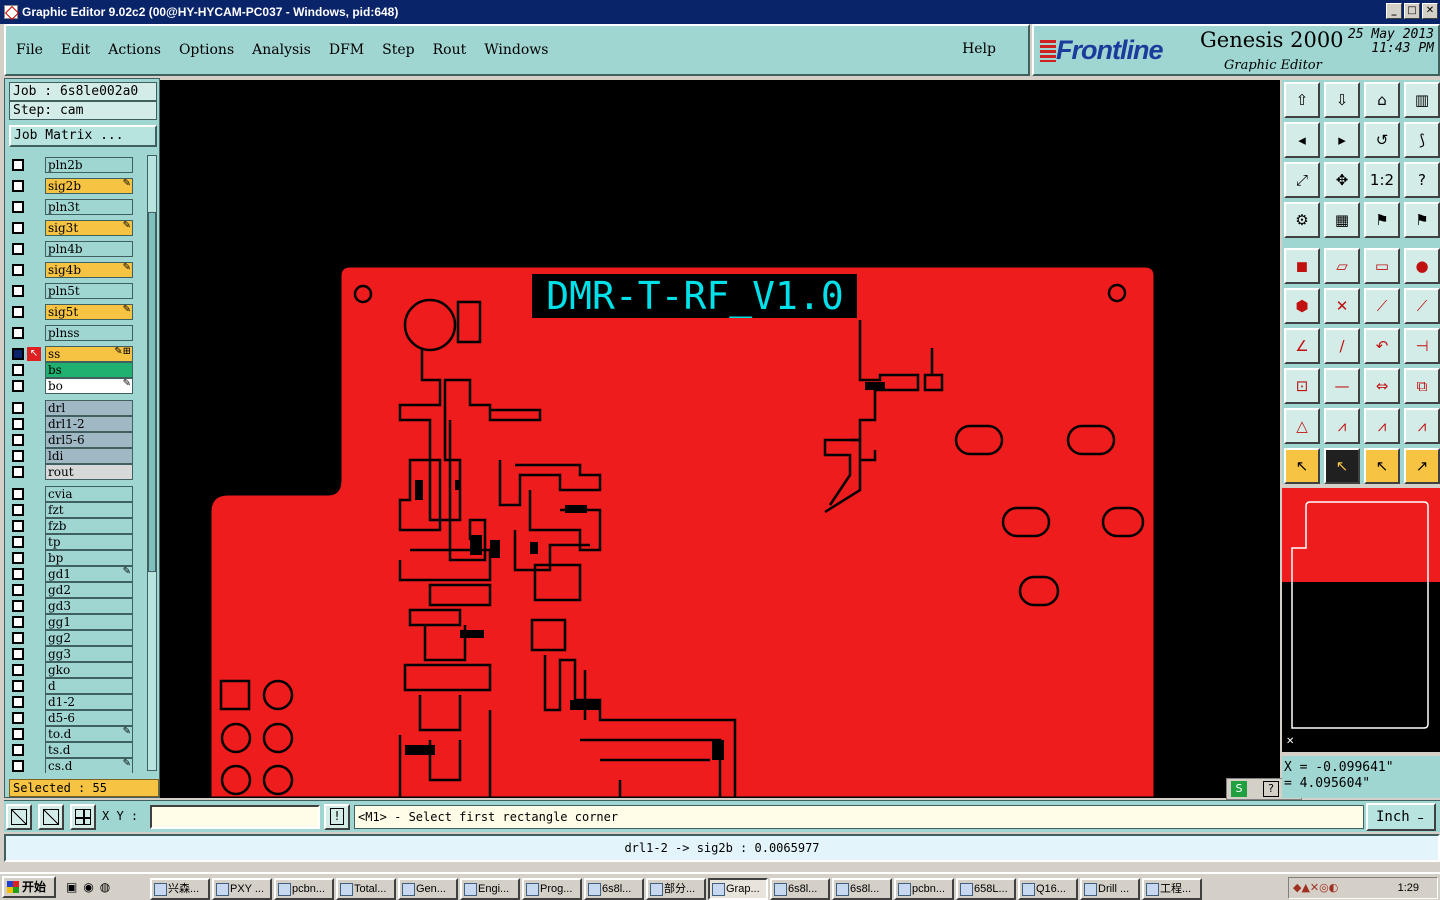 The height and width of the screenshot is (900, 1440). I want to click on layer-row-bs: bs, so click(77, 370).